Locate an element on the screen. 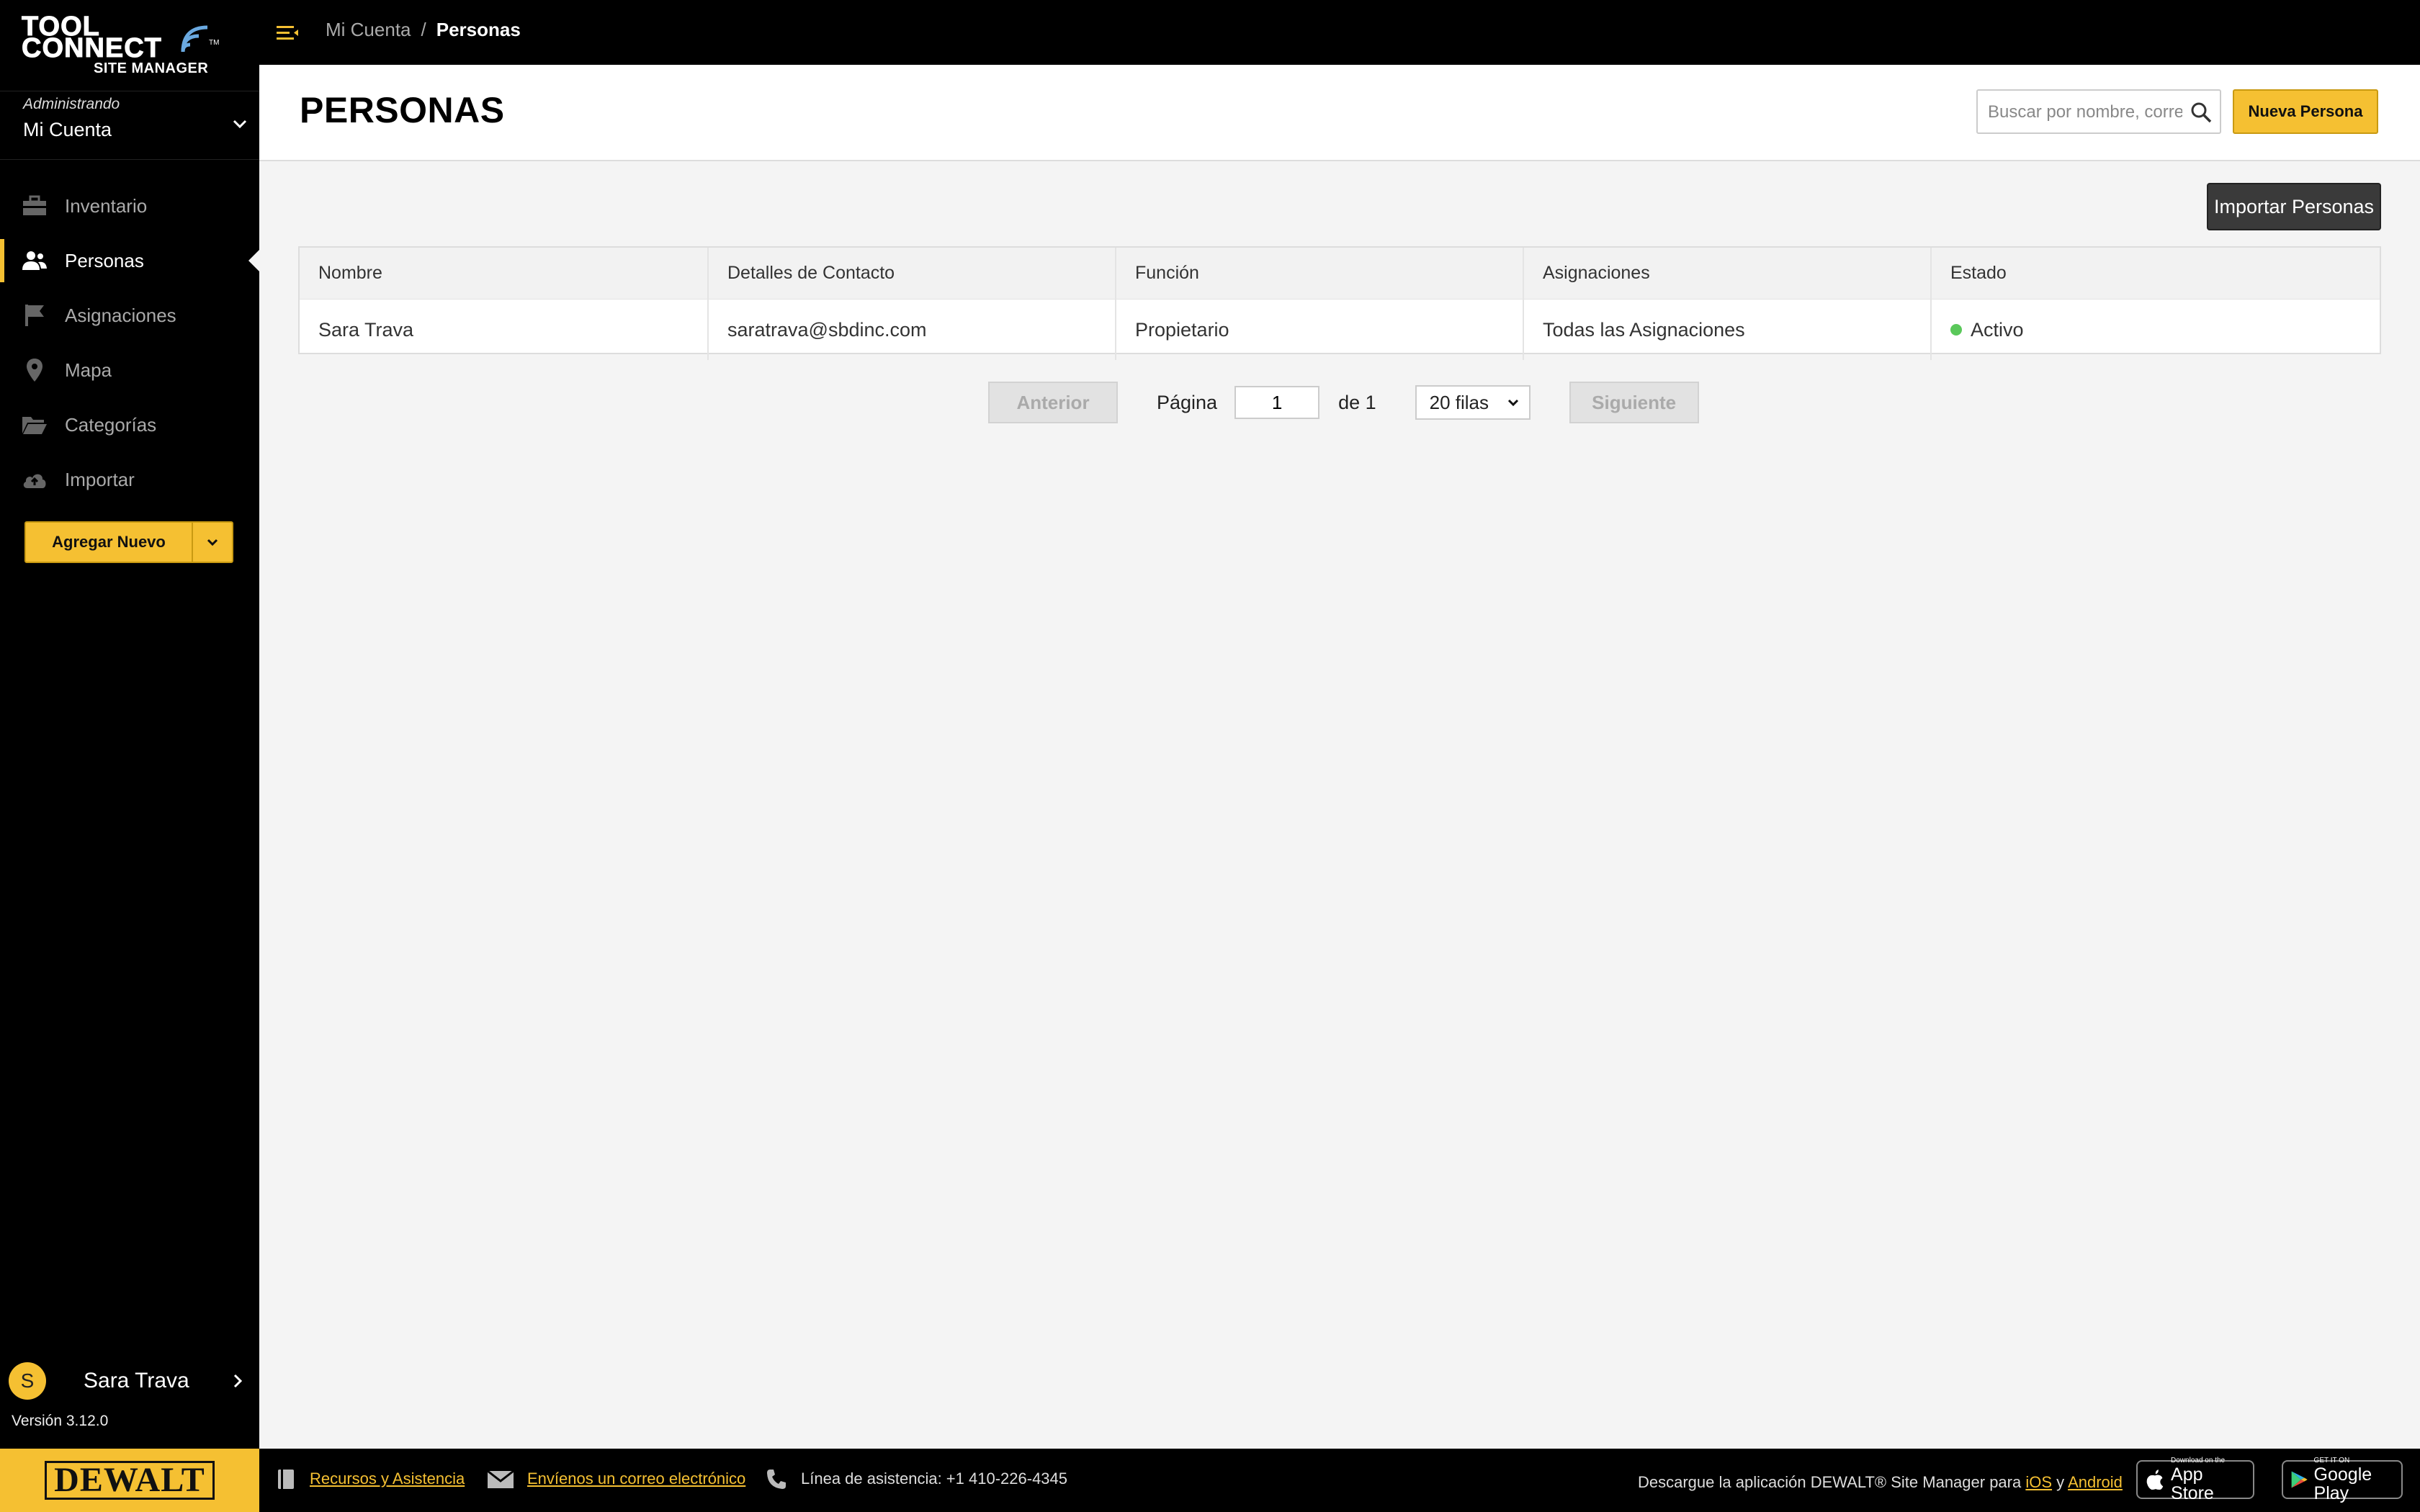 This screenshot has width=2420, height=1512. account-name: Mi Cuenta is located at coordinates (67, 129).